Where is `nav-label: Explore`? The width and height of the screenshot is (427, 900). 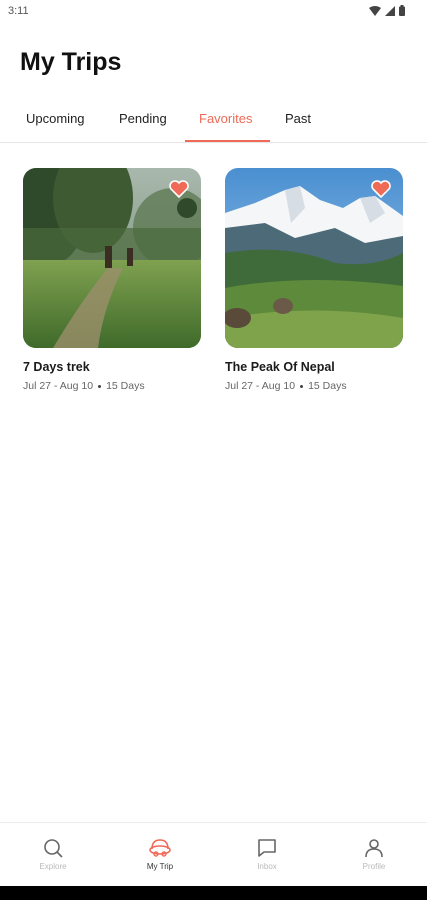 nav-label: Explore is located at coordinates (53, 866).